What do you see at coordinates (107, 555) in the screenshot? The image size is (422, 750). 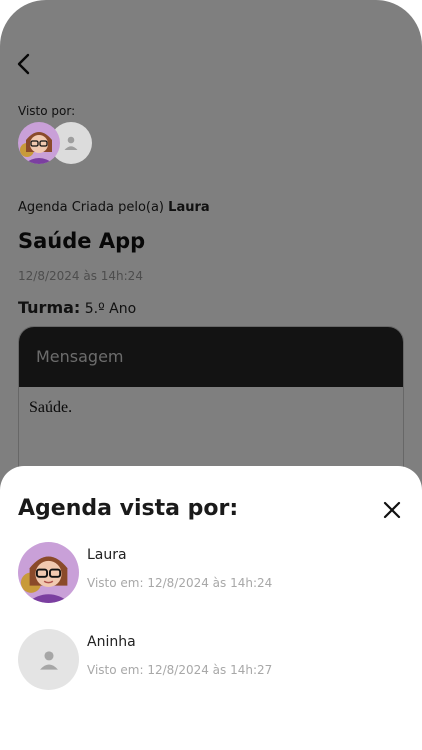 I see `viewer-name: Laura` at bounding box center [107, 555].